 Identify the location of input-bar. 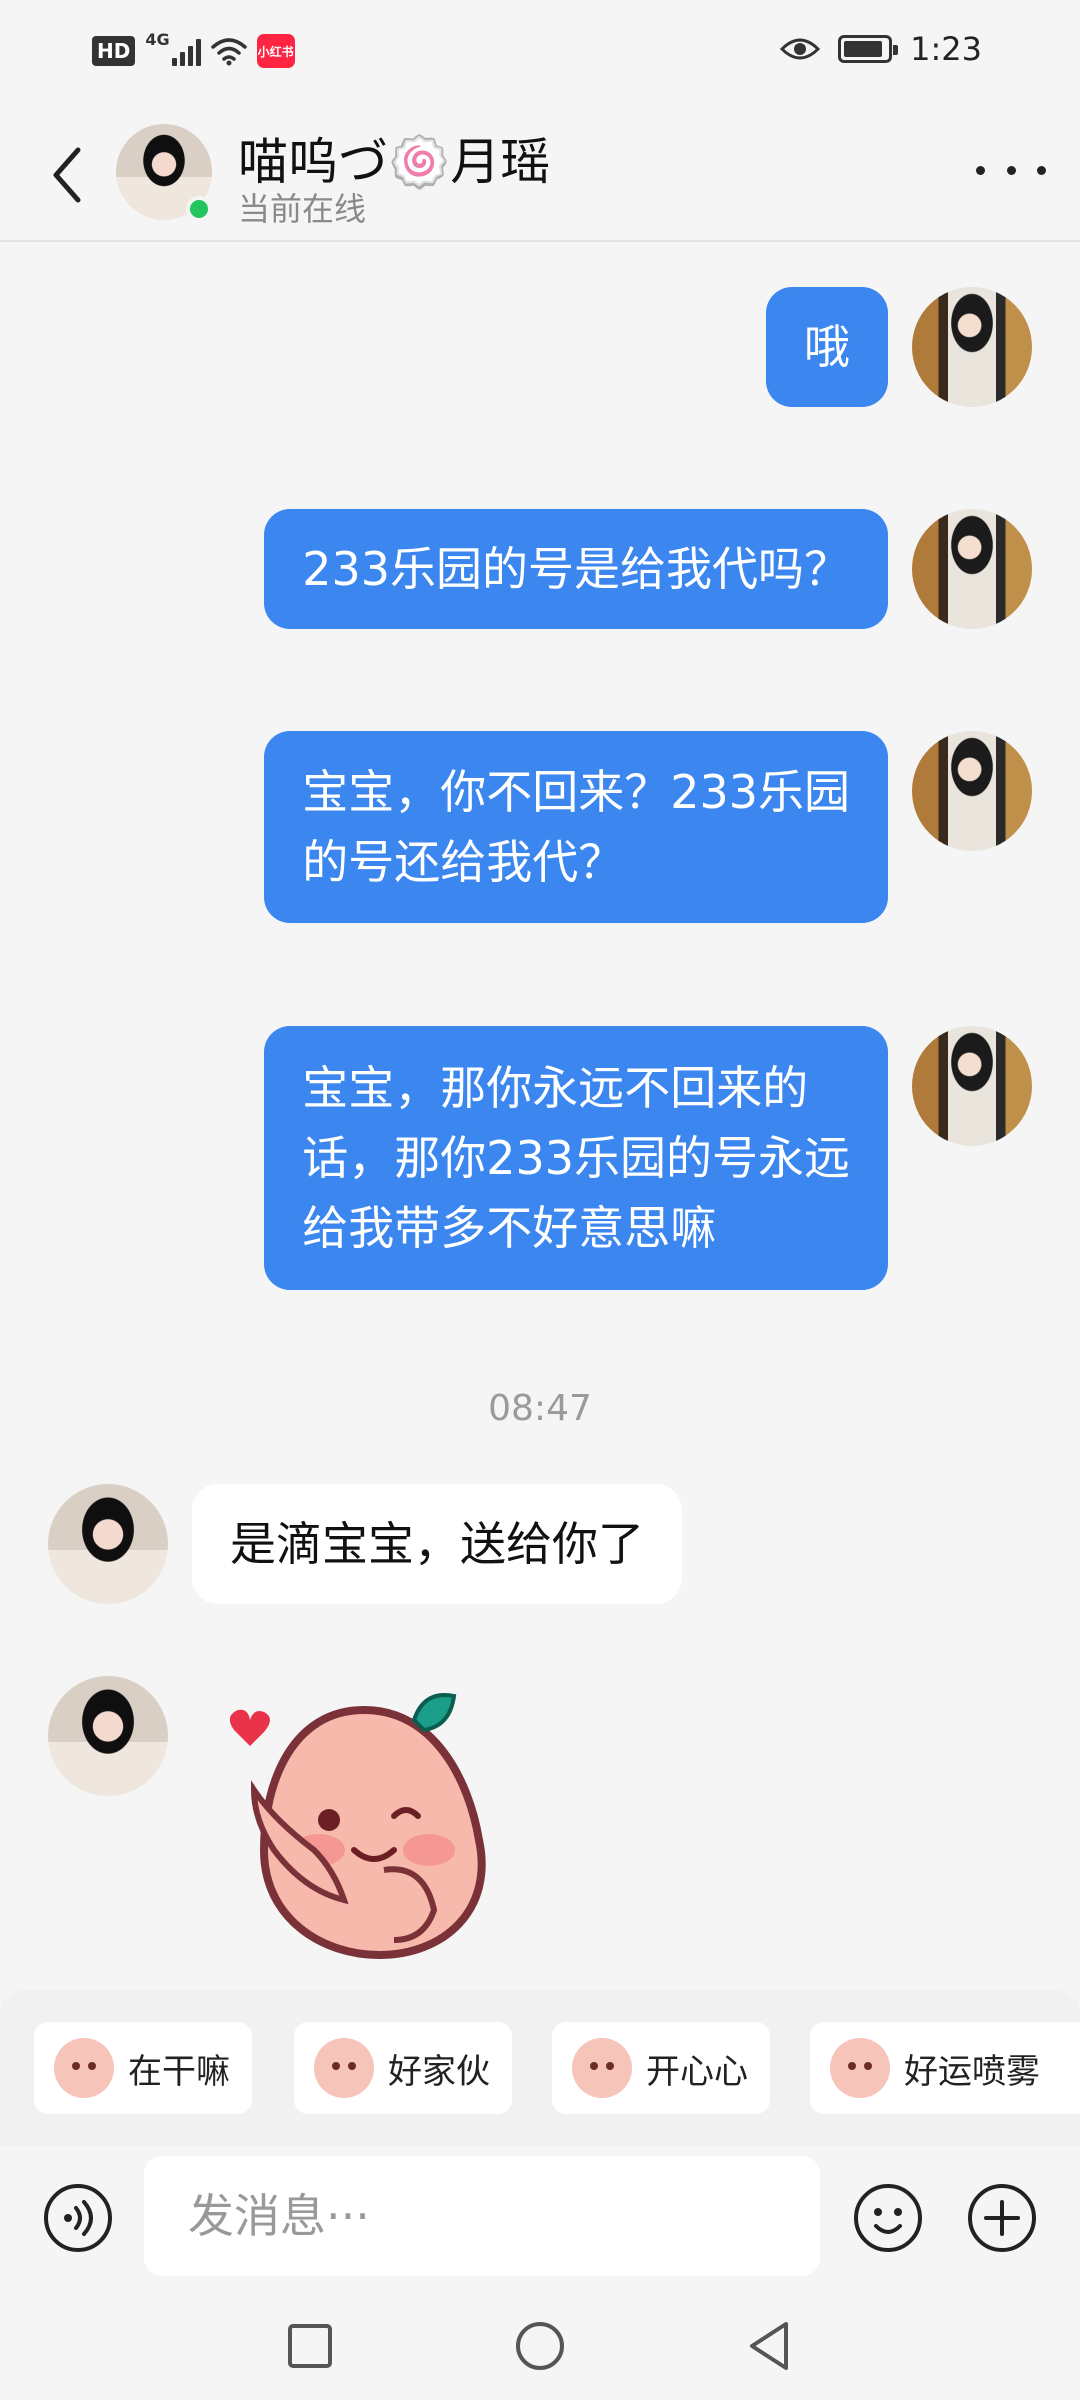
(540, 2218).